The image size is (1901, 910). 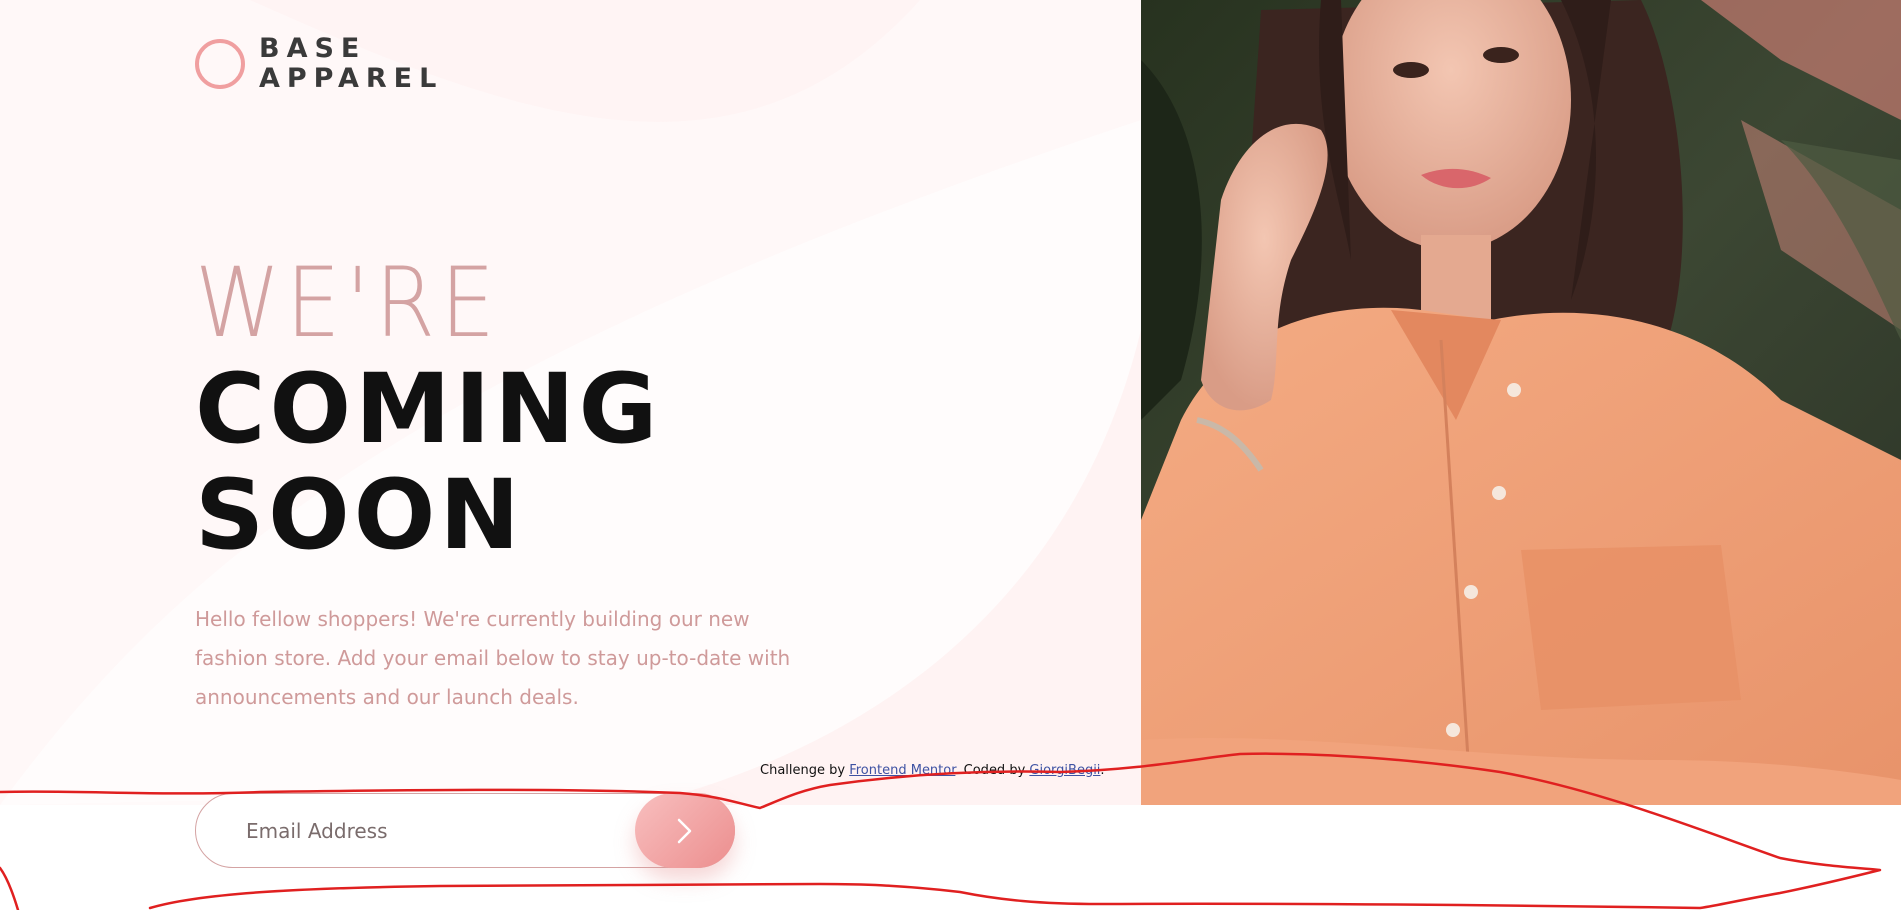 What do you see at coordinates (465, 830) in the screenshot?
I see `subscribe-form` at bounding box center [465, 830].